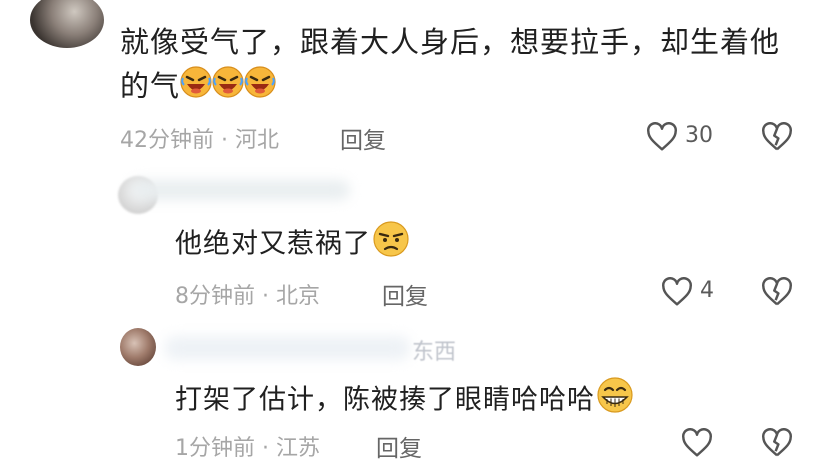 This screenshot has width=827, height=471. What do you see at coordinates (699, 135) in the screenshot?
I see `like-count: 30` at bounding box center [699, 135].